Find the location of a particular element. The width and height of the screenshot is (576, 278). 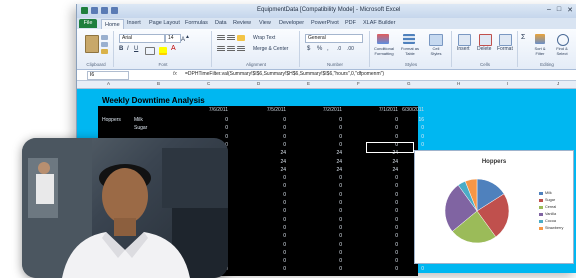

underline-icon: U is located at coordinates (136, 49).